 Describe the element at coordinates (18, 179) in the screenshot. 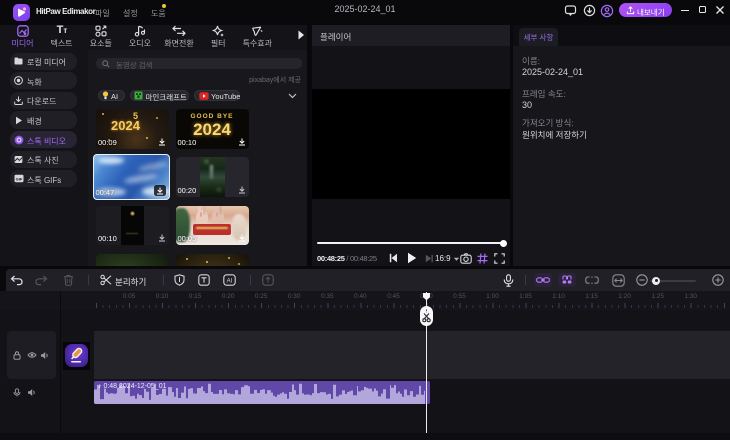

I see `svg-text: GIF` at that location.